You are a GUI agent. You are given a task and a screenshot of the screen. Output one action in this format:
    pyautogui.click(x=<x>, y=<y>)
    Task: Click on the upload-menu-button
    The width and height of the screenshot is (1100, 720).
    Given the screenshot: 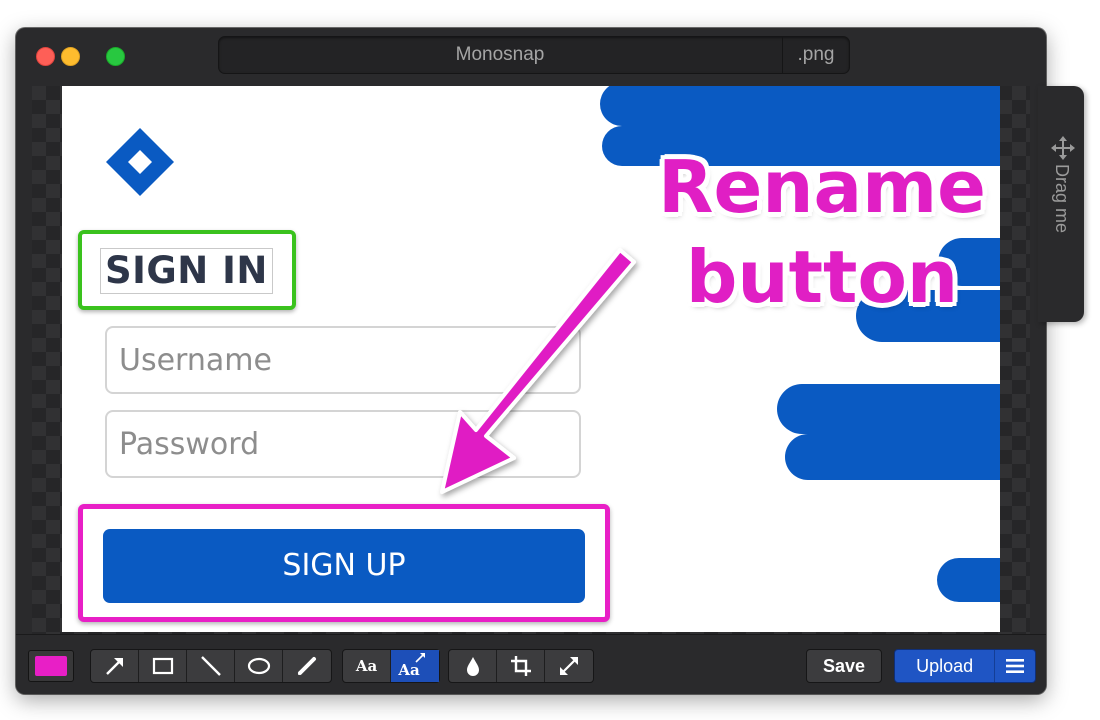 What is the action you would take?
    pyautogui.click(x=1015, y=666)
    